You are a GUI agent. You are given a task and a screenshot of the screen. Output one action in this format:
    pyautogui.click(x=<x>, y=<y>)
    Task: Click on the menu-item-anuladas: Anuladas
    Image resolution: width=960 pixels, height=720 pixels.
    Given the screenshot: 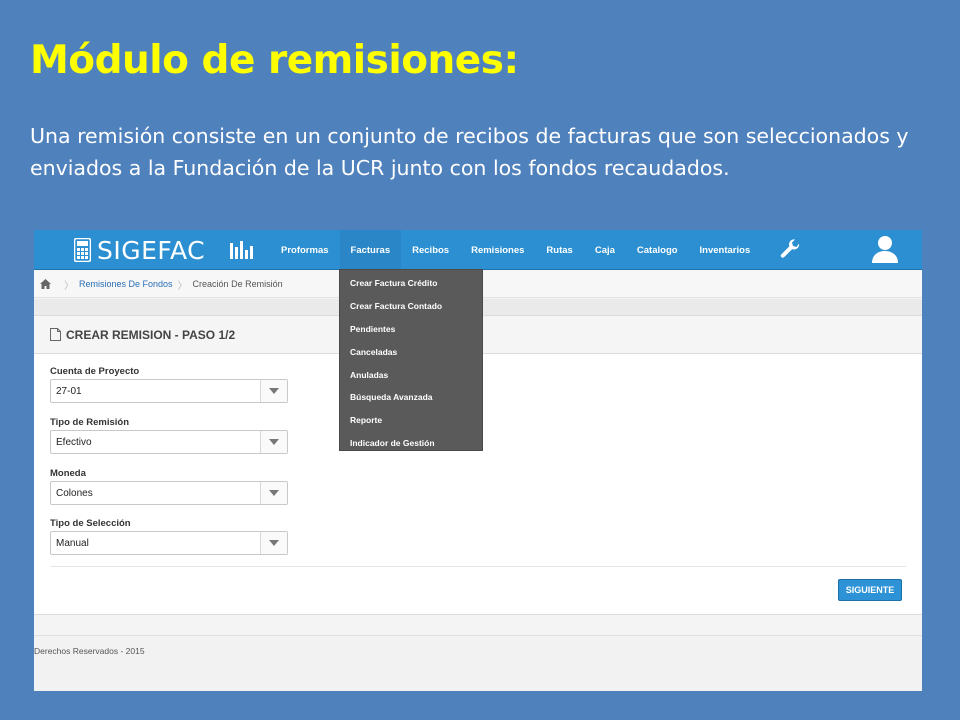 What is the action you would take?
    pyautogui.click(x=411, y=374)
    